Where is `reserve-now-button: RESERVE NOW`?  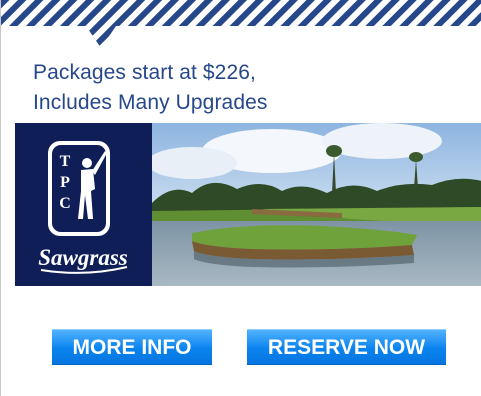 reserve-now-button: RESERVE NOW is located at coordinates (346, 347).